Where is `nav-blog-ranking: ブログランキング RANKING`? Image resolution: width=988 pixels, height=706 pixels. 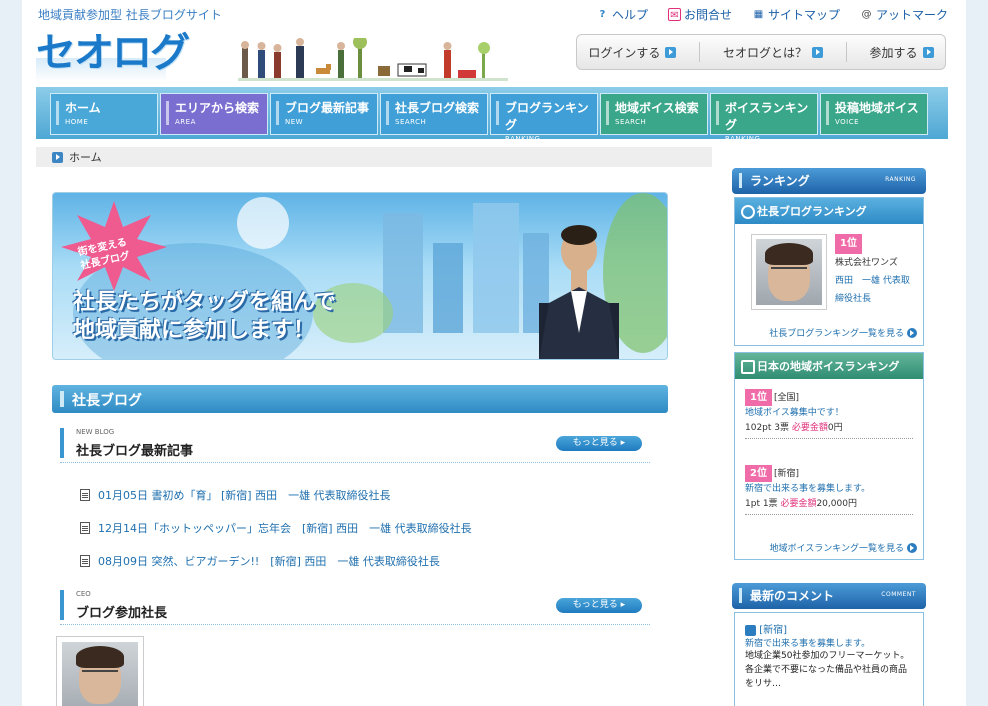 nav-blog-ranking: ブログランキング RANKING is located at coordinates (544, 118).